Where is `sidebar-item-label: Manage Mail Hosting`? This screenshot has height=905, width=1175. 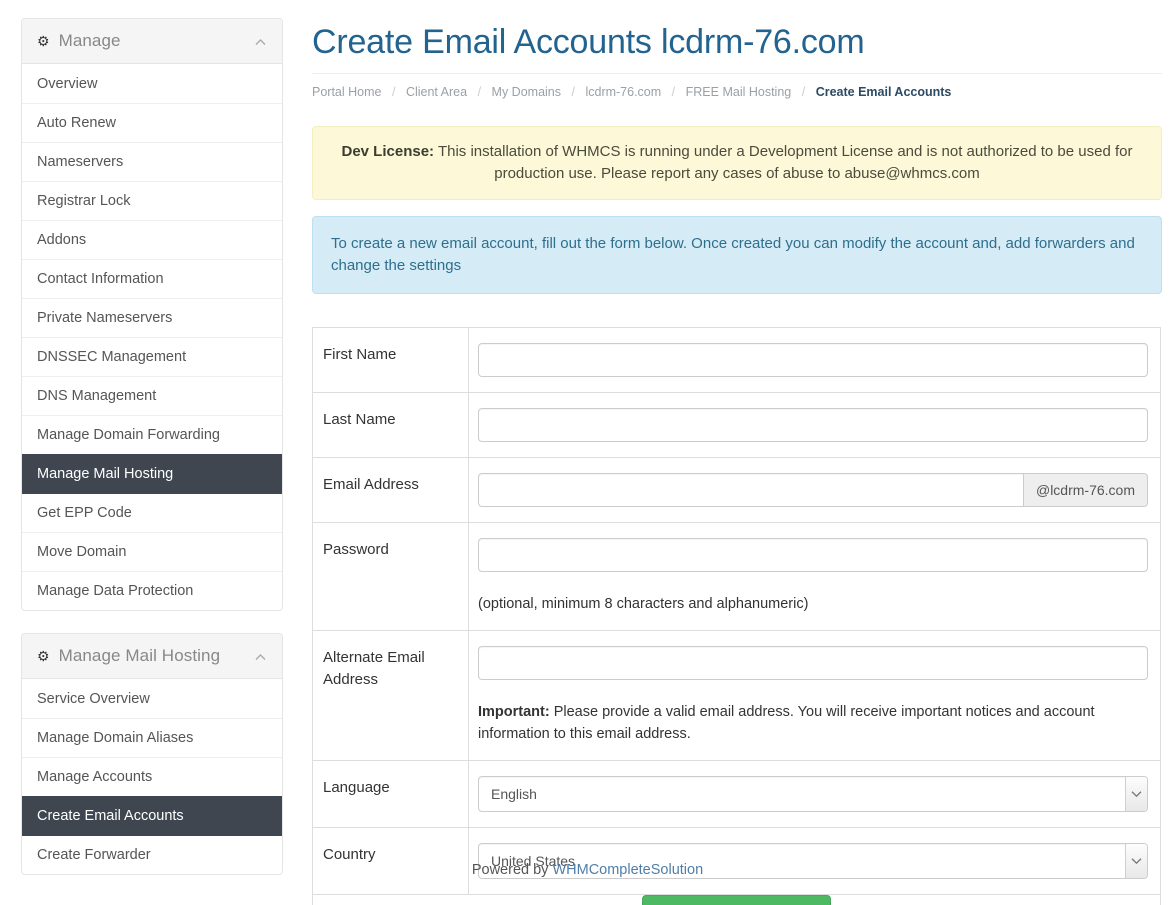
sidebar-item-label: Manage Mail Hosting is located at coordinates (105, 474).